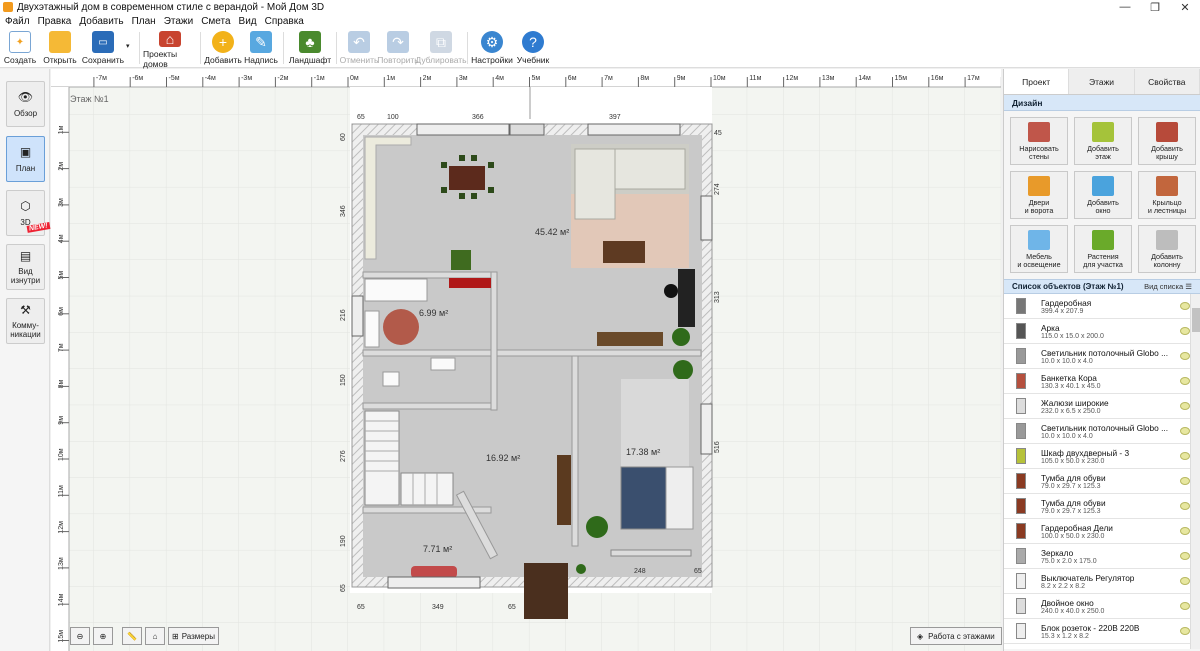  What do you see at coordinates (533, 48) in the screenshot?
I see `tutorial-button: ? Учебник` at bounding box center [533, 48].